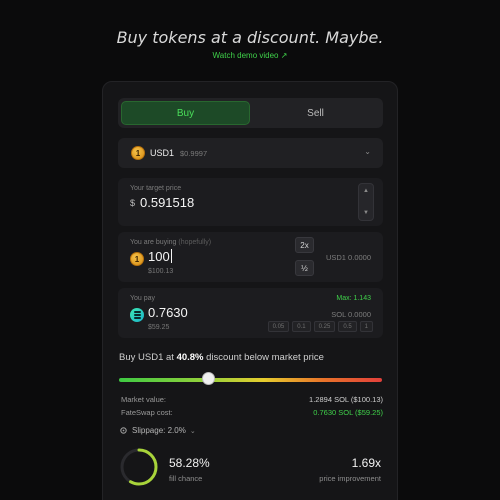  What do you see at coordinates (324, 326) in the screenshot?
I see `chip-0-25: 0.25` at bounding box center [324, 326].